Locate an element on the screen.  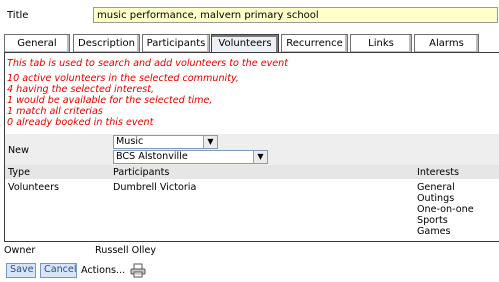
column-header-interests: Interests is located at coordinates (438, 172).